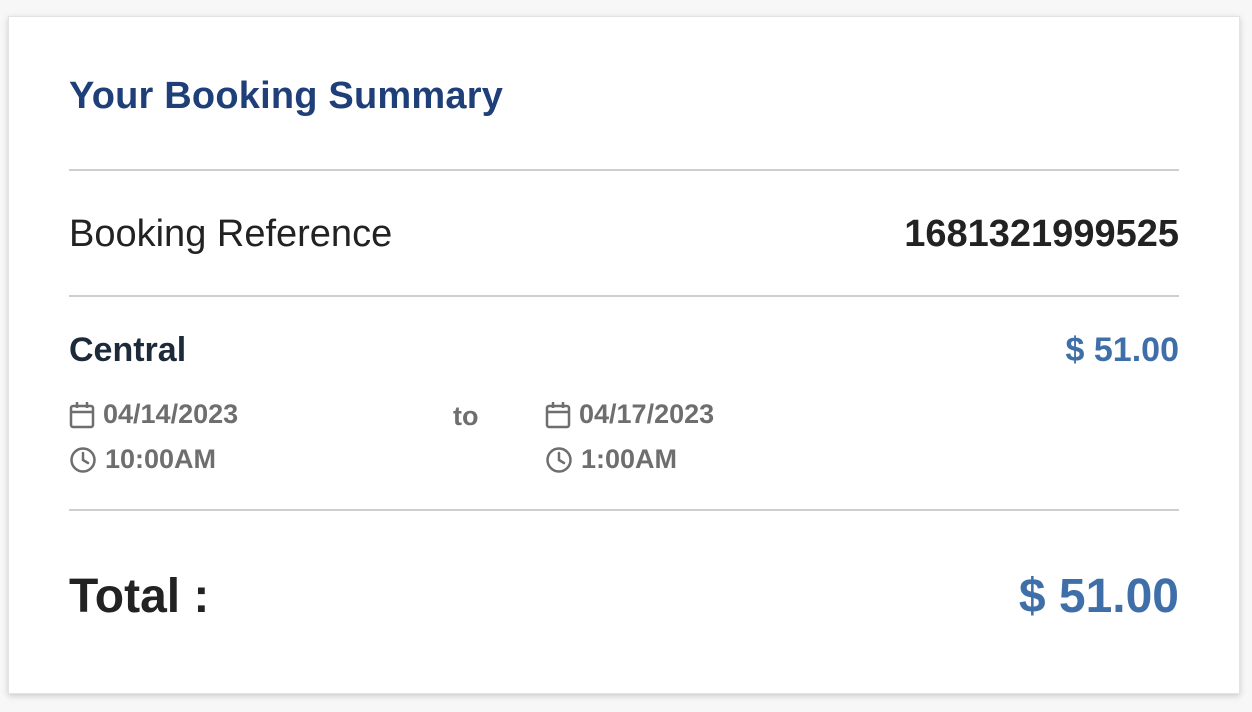 The width and height of the screenshot is (1252, 712). Describe the element at coordinates (139, 596) in the screenshot. I see `total-label: Total :` at that location.